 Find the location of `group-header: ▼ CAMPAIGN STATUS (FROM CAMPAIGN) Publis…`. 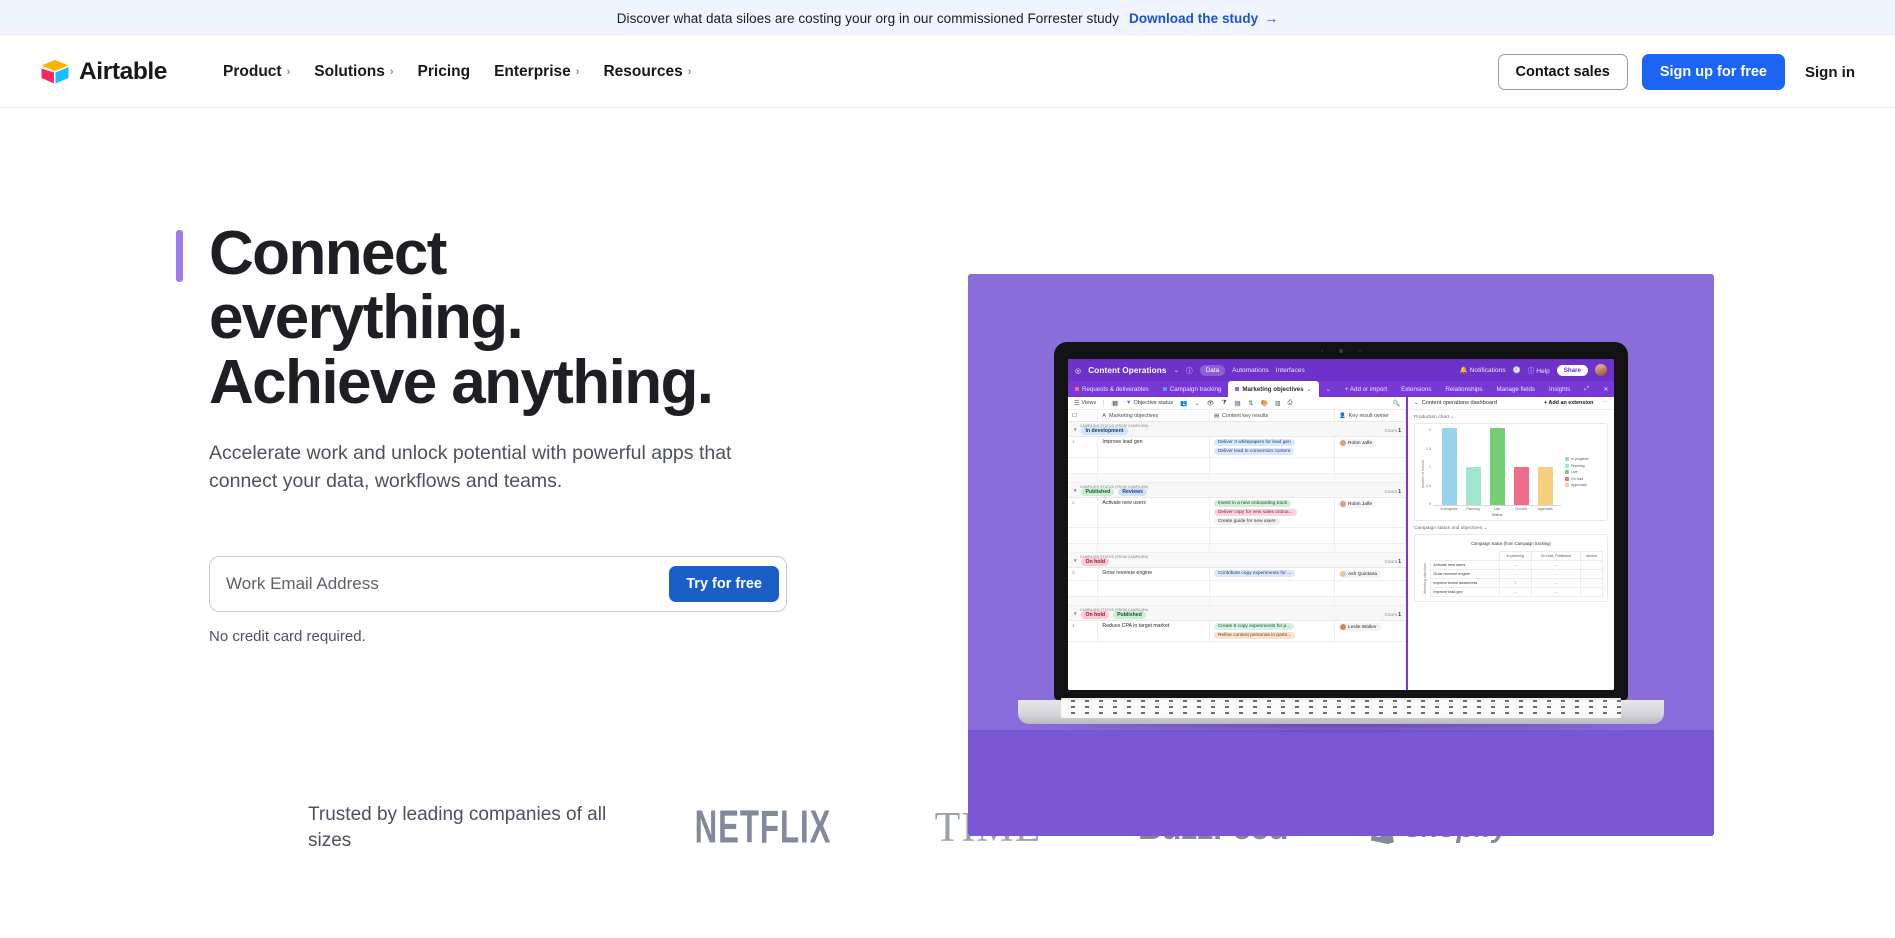

group-header: ▼ CAMPAIGN STATUS (FROM CAMPAIGN) Publis… is located at coordinates (1237, 490).